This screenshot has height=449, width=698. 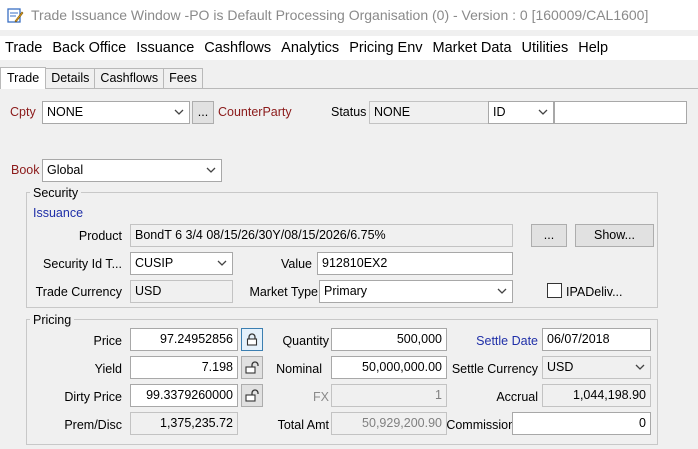 I want to click on yield-label: Yield, so click(x=108, y=369).